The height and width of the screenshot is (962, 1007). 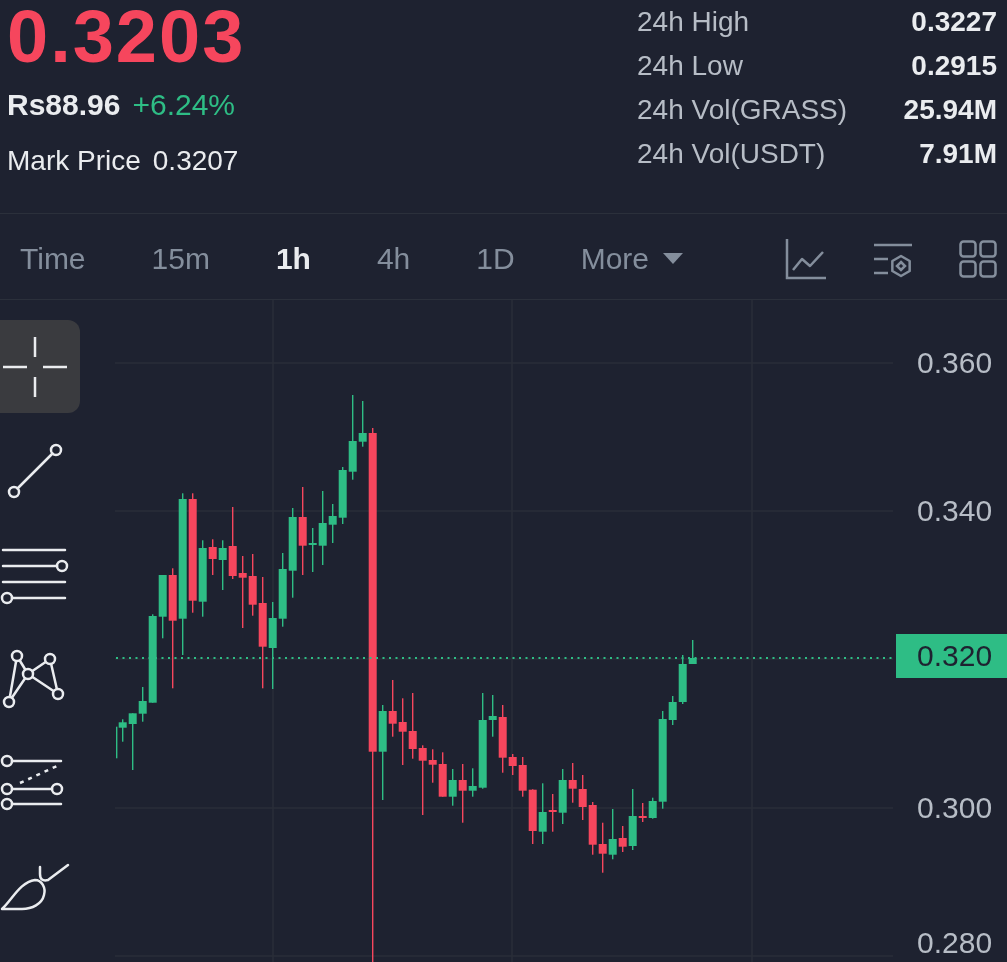 I want to click on lines-dashed-line-icon, so click(x=32, y=782).